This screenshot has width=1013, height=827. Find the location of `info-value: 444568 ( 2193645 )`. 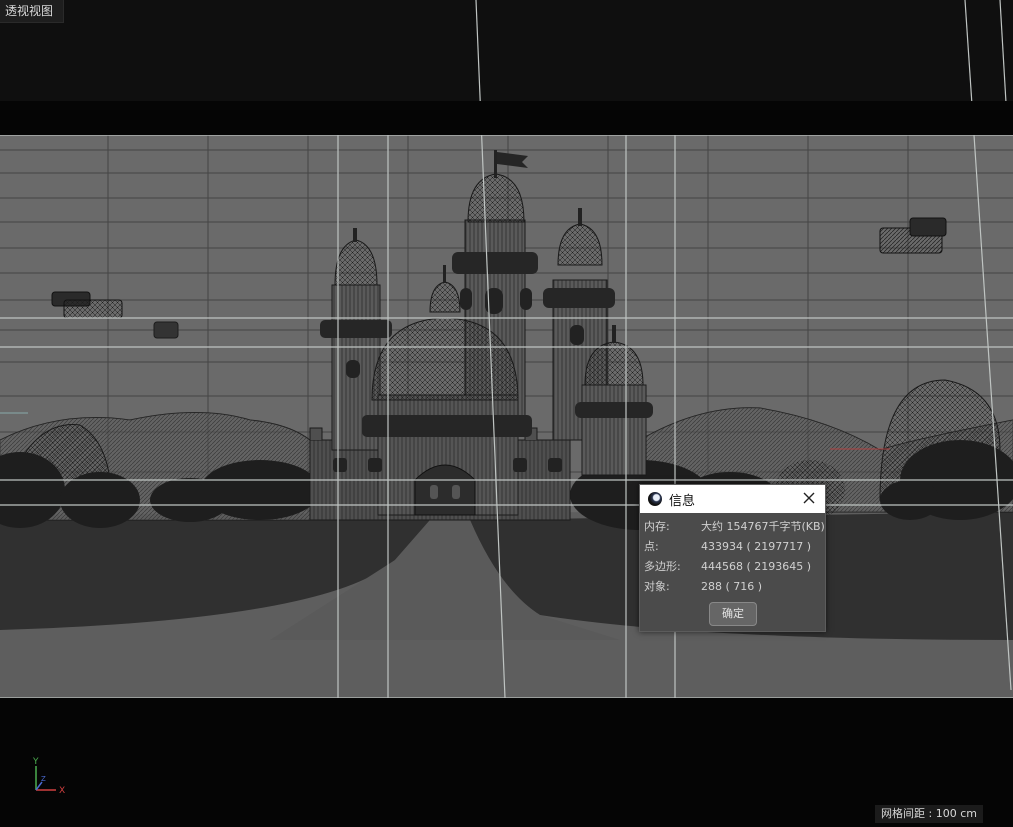

info-value: 444568 ( 2193645 ) is located at coordinates (756, 566).